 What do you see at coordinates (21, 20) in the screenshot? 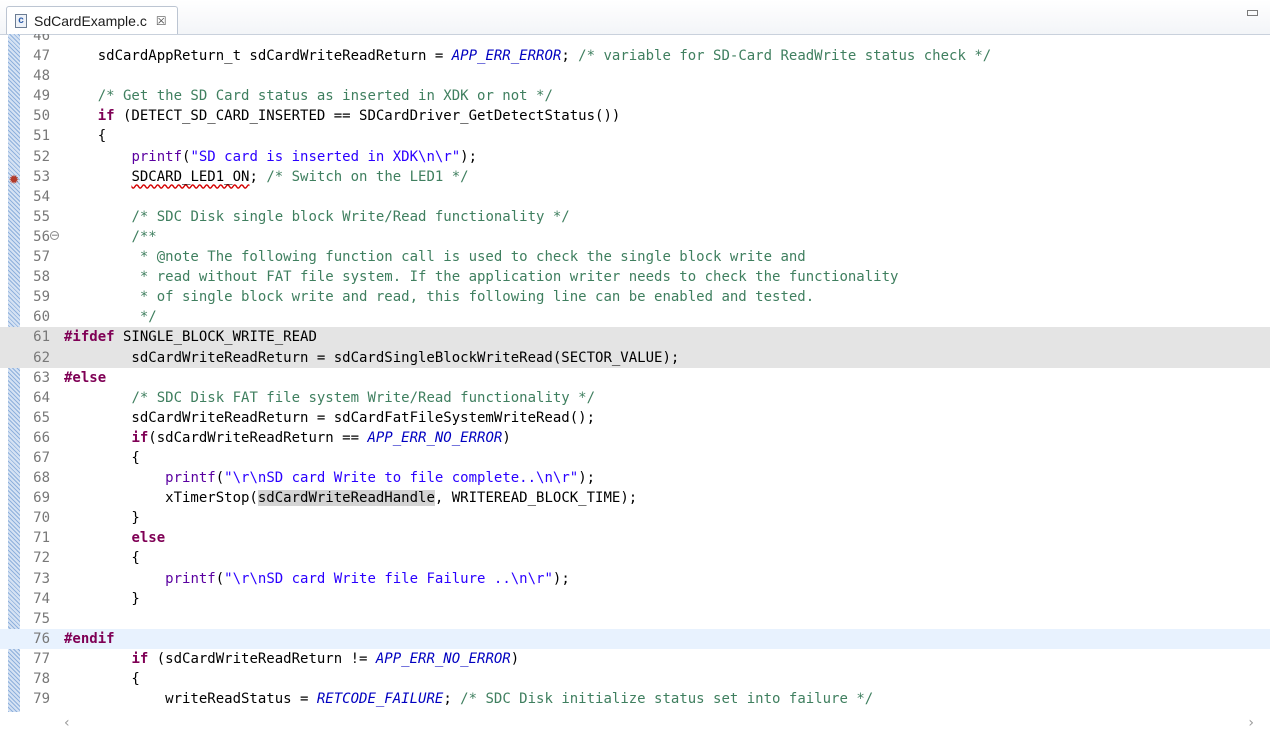
I see `c-file-icon: c` at bounding box center [21, 20].